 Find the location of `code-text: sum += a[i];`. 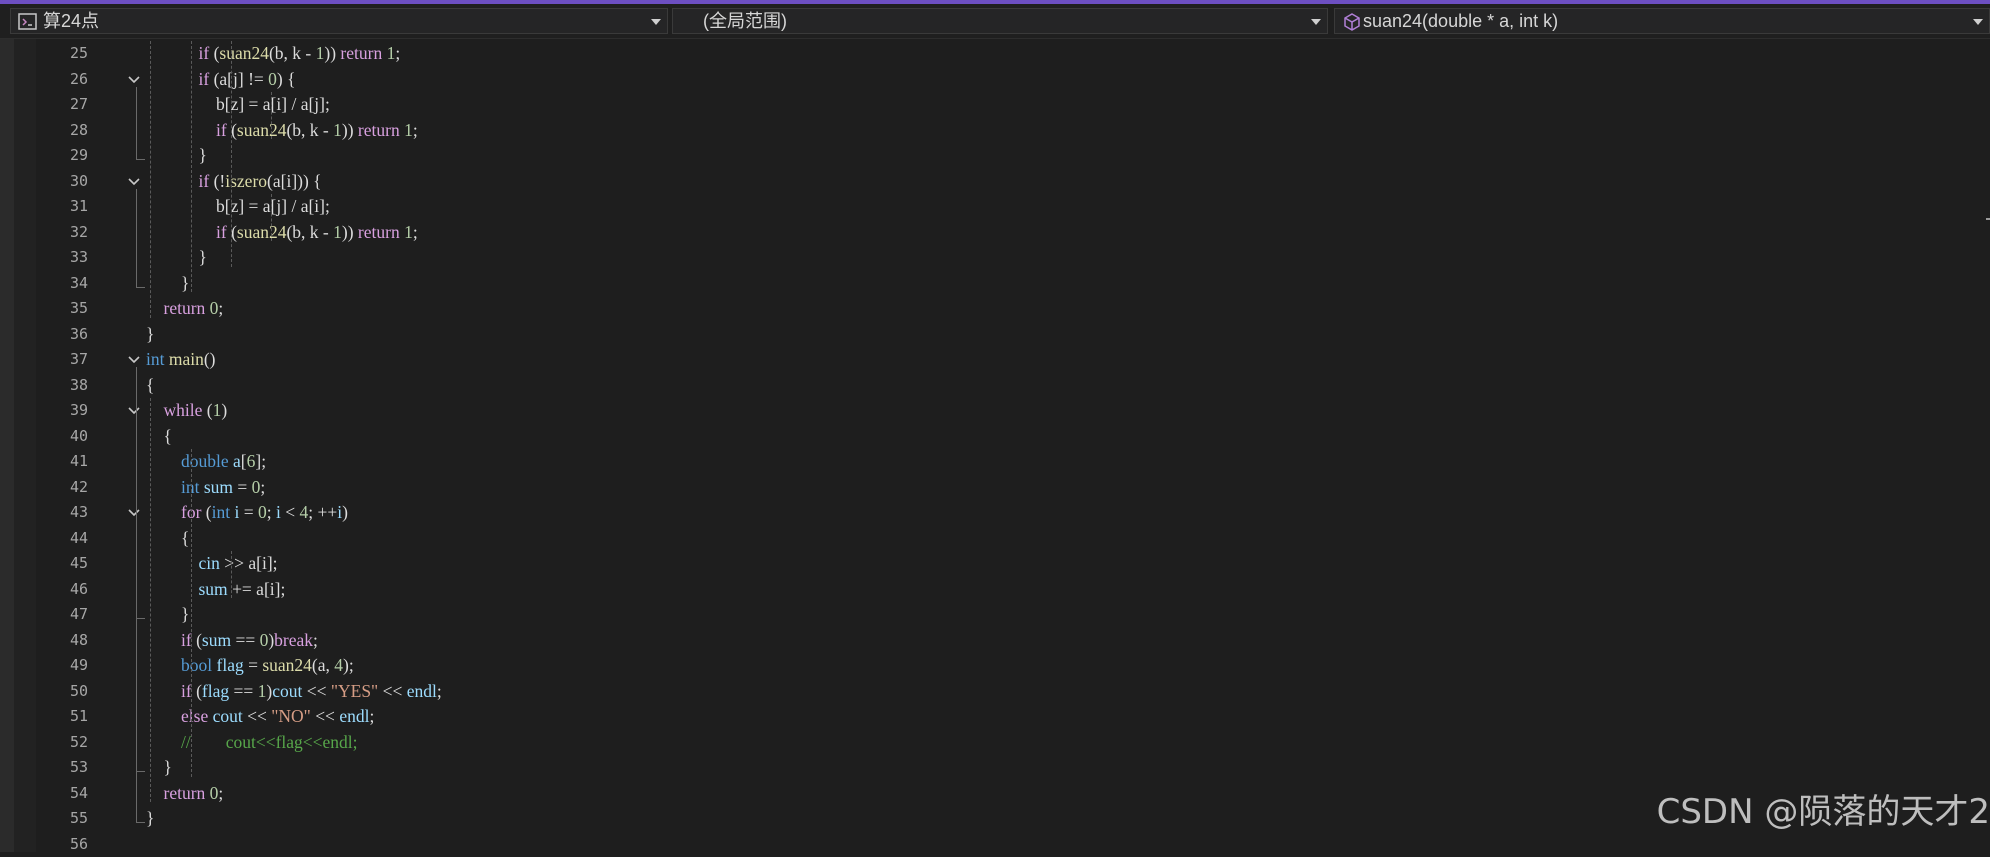

code-text: sum += a[i]; is located at coordinates (215, 590).